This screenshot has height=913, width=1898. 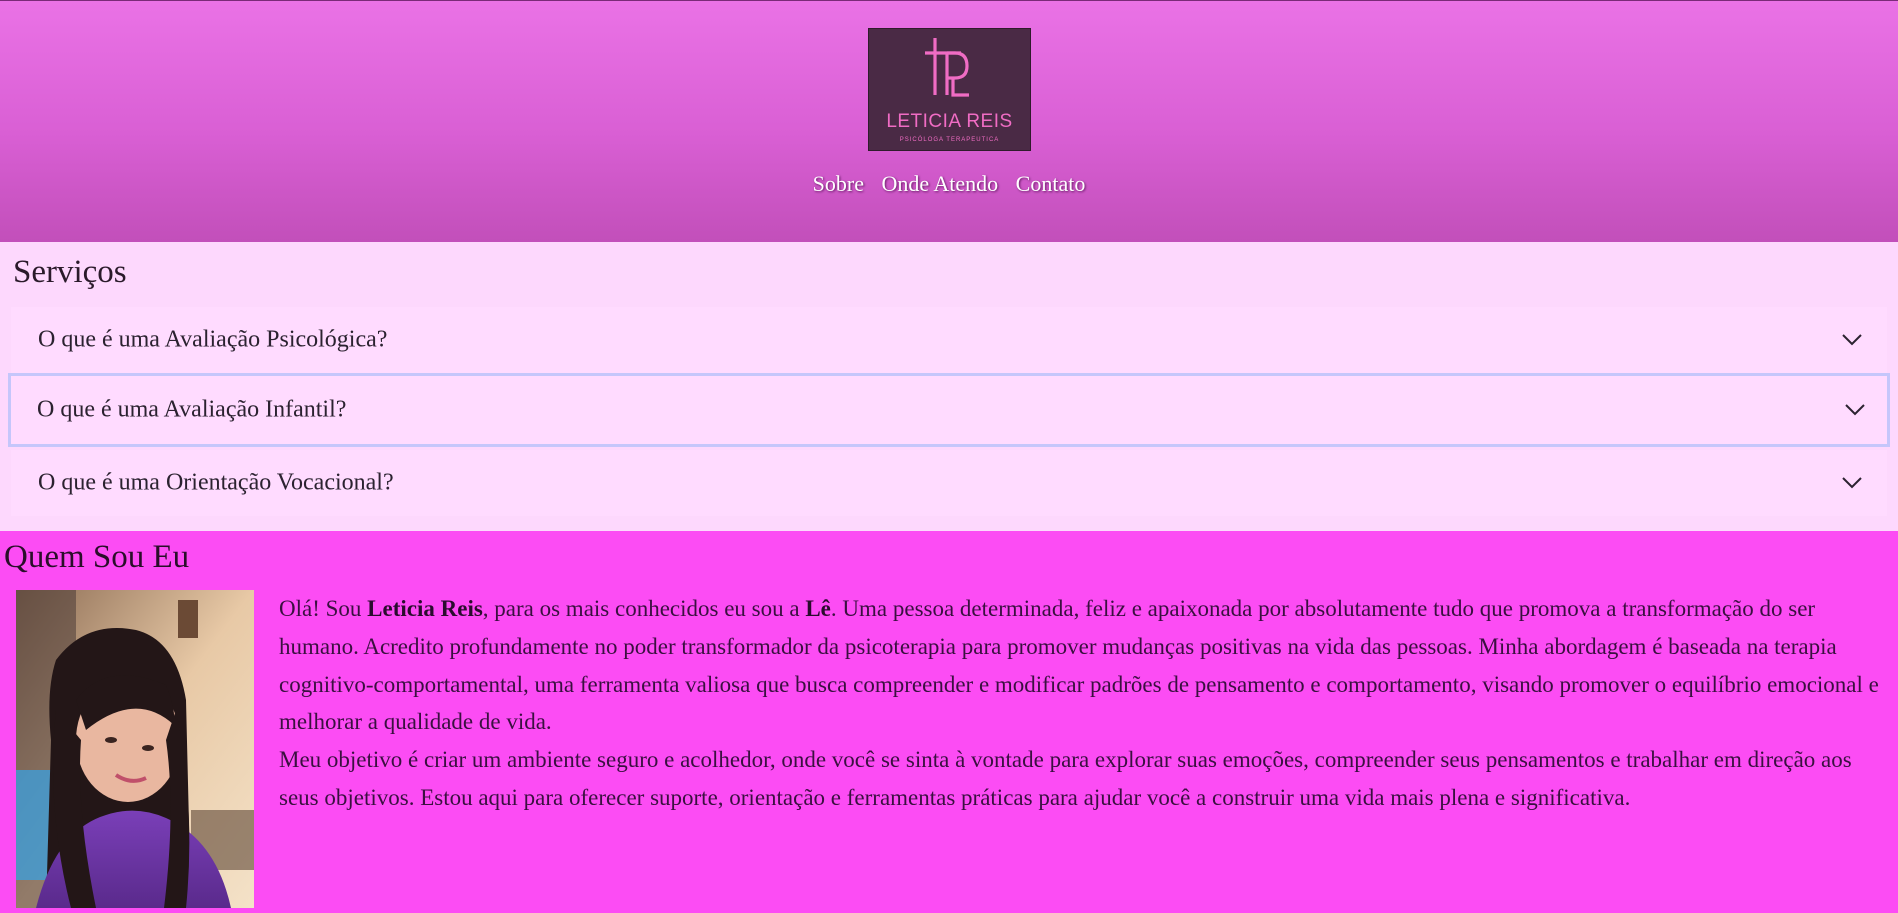 What do you see at coordinates (949, 140) in the screenshot?
I see `logo-subtitle: PSICÓLOGA TERAPEUTICA` at bounding box center [949, 140].